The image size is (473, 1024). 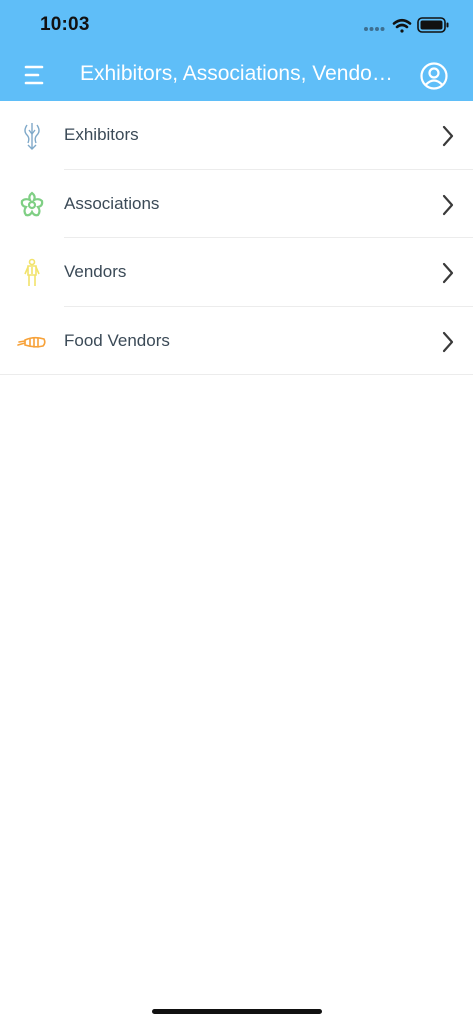 I want to click on list-item-label: Vendors, so click(x=95, y=271).